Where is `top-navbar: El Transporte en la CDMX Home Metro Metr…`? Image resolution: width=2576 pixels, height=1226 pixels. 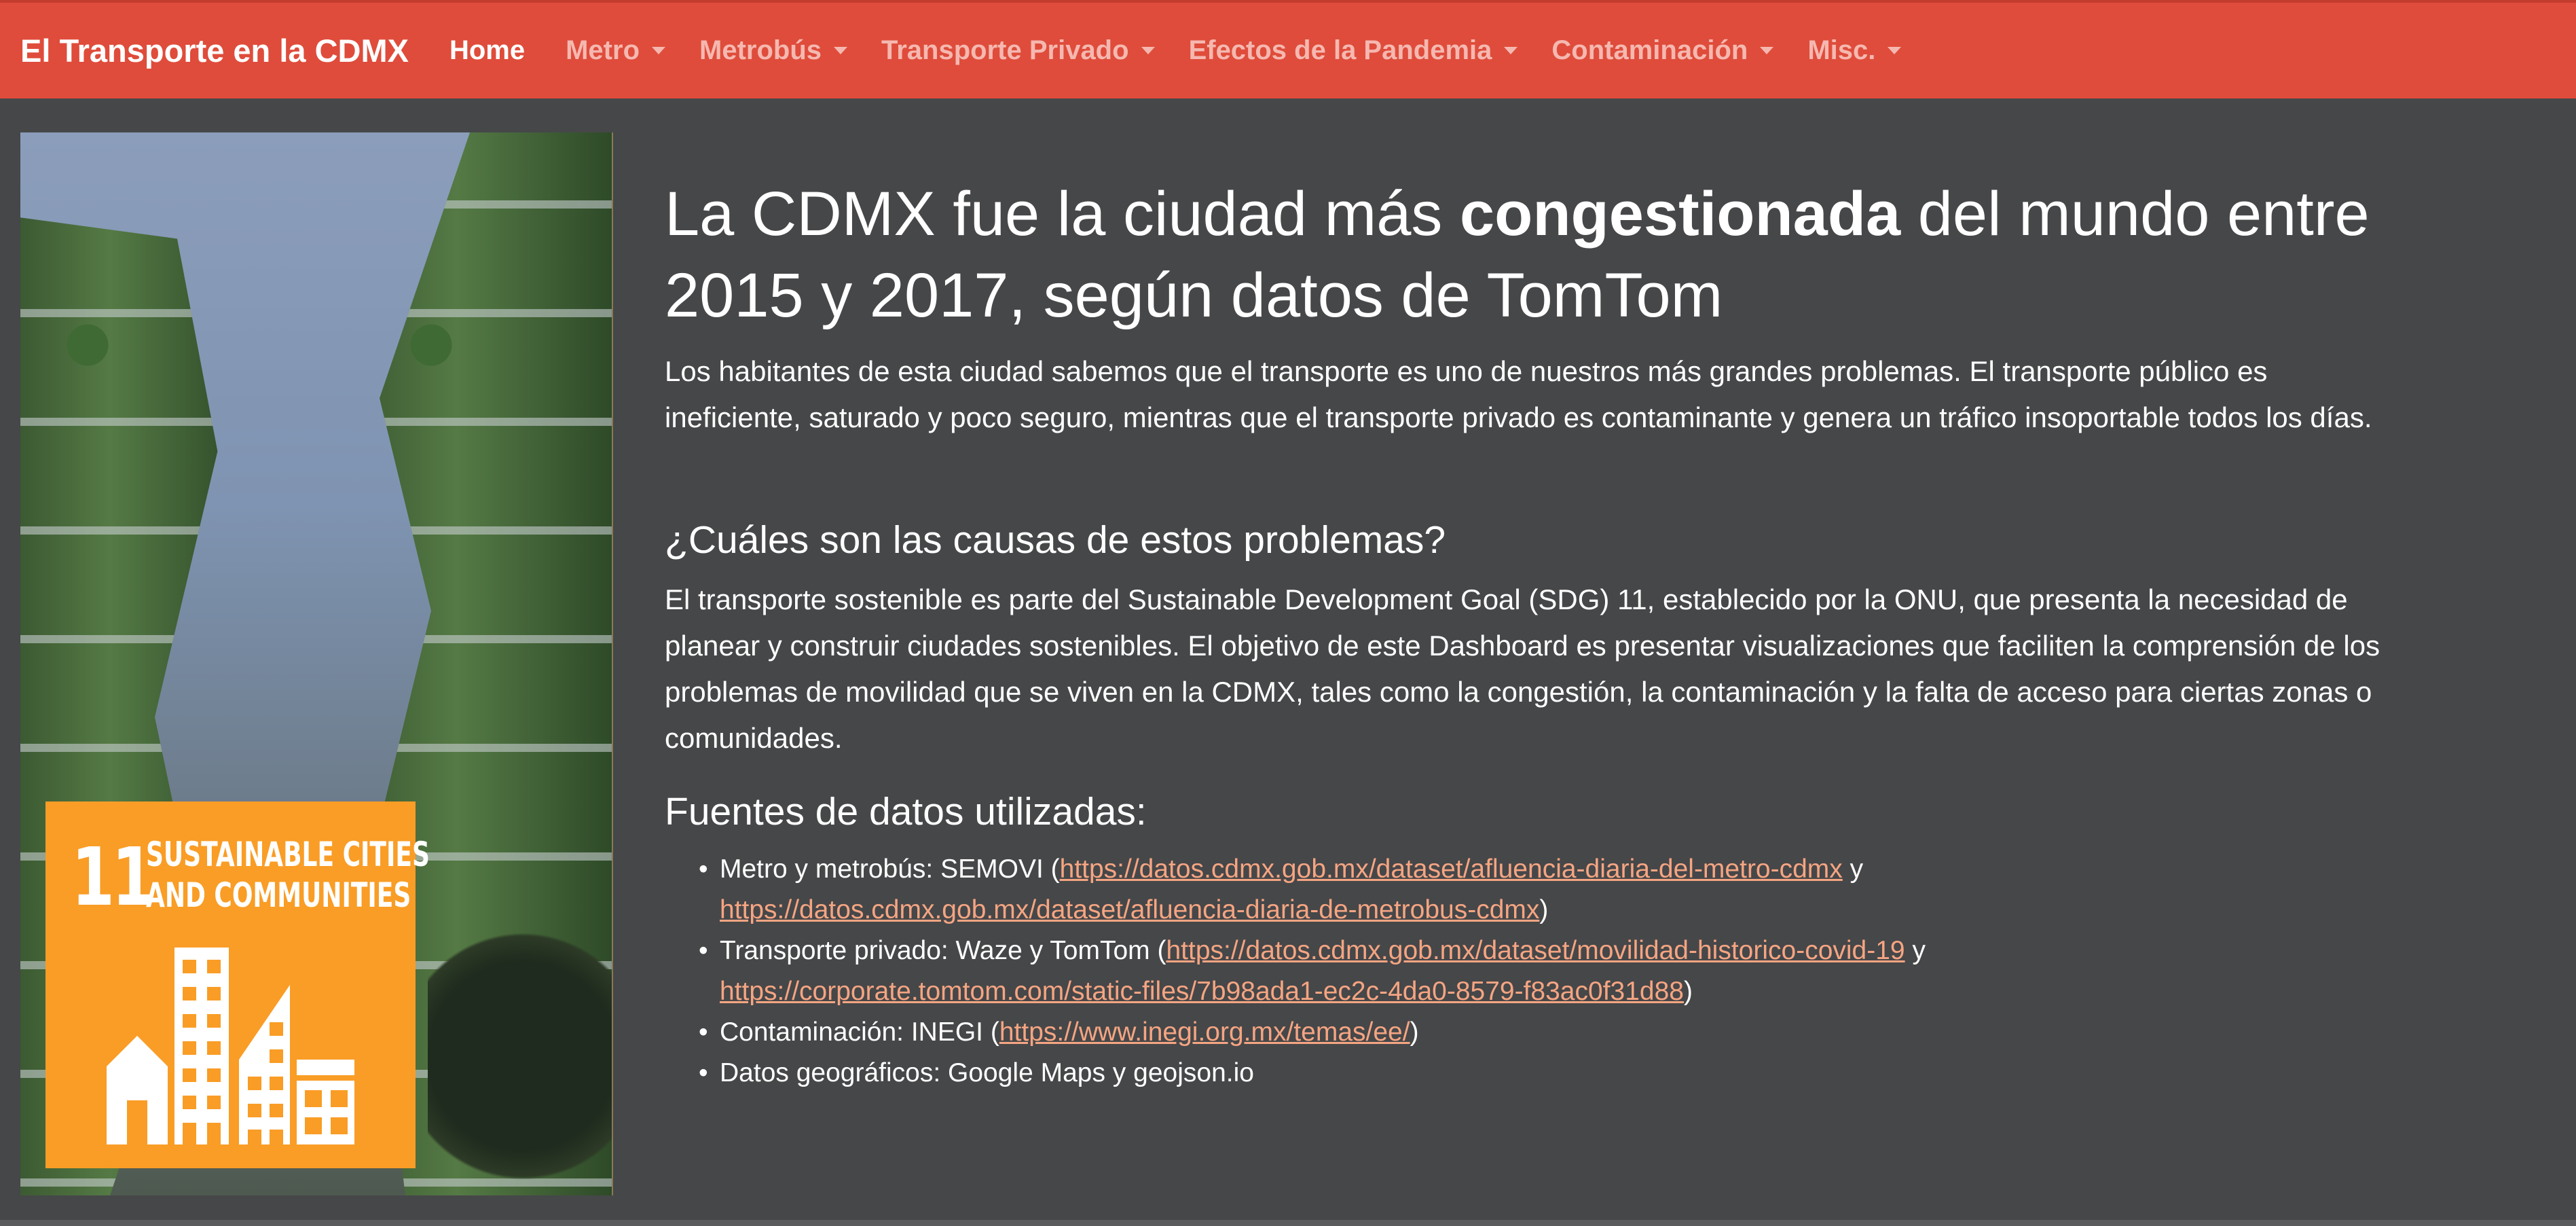
top-navbar: El Transporte en la CDMX Home Metro Metr… is located at coordinates (1288, 49).